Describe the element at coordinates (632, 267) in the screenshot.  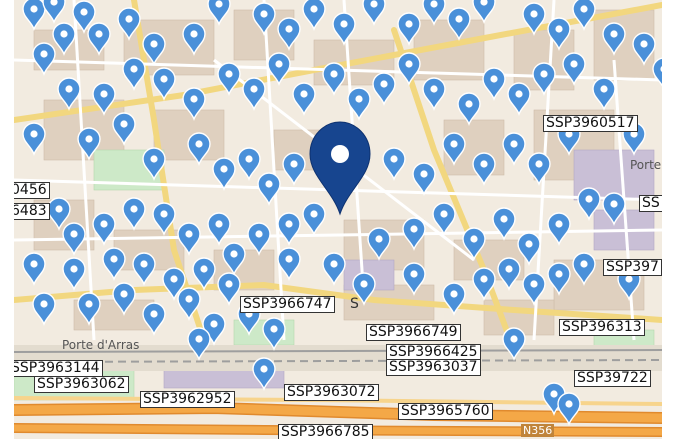
I see `station-label: SSP397` at that location.